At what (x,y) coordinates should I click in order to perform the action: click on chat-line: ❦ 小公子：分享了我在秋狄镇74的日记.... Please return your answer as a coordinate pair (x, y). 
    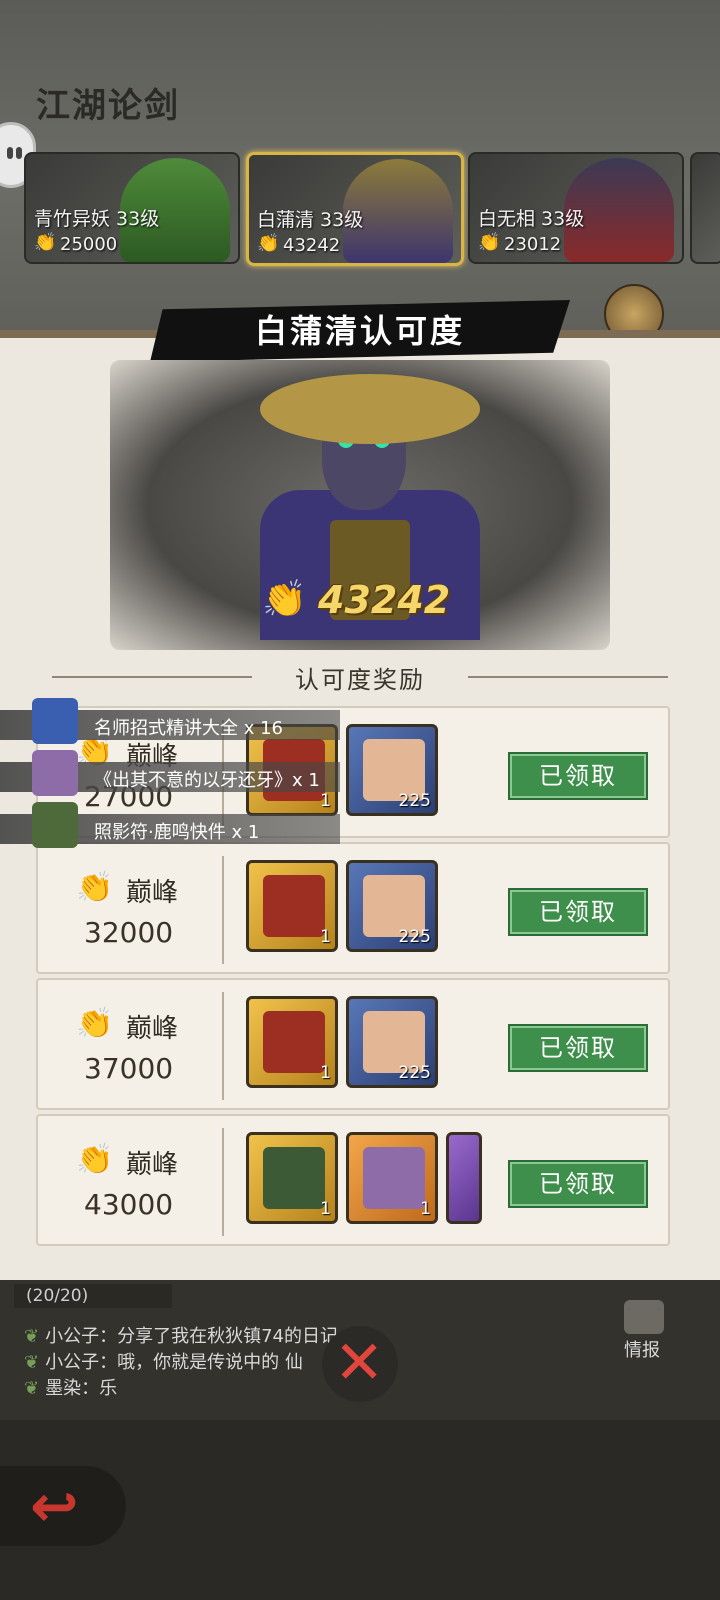
    Looking at the image, I should click on (190, 1336).